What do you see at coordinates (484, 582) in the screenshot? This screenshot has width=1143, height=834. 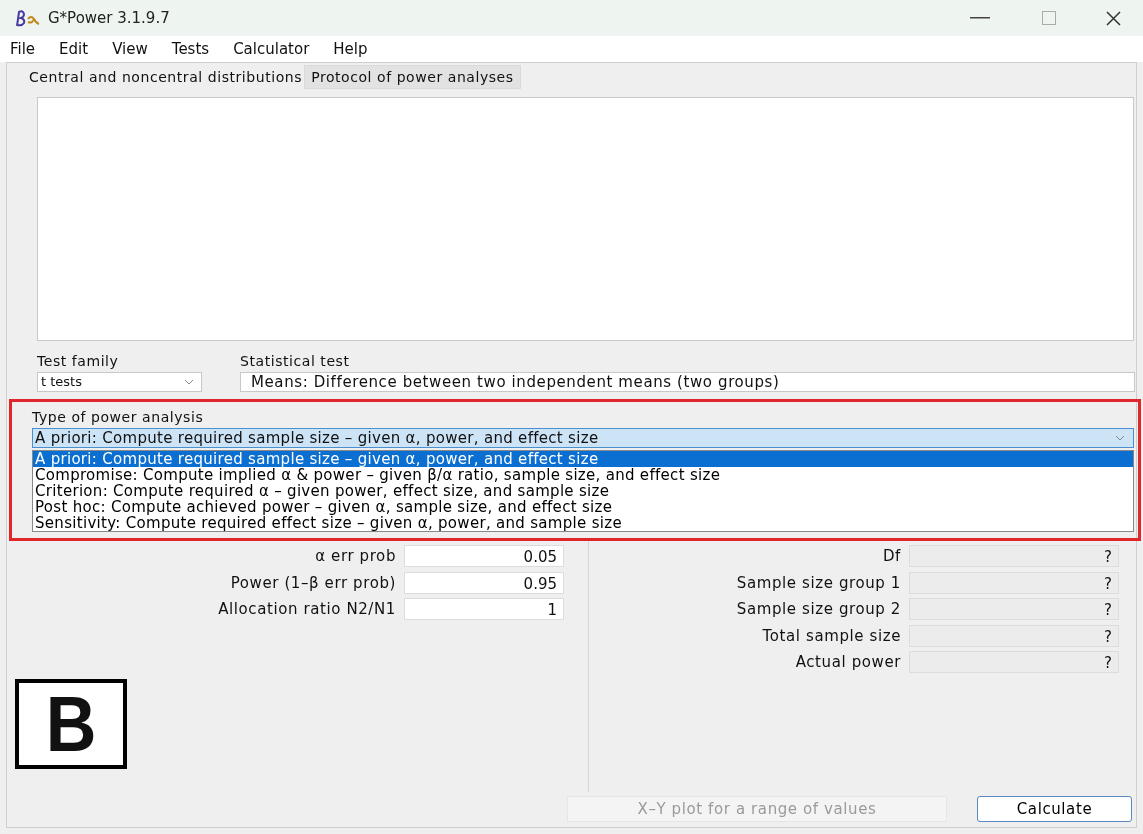 I see `input-field: 0.95` at bounding box center [484, 582].